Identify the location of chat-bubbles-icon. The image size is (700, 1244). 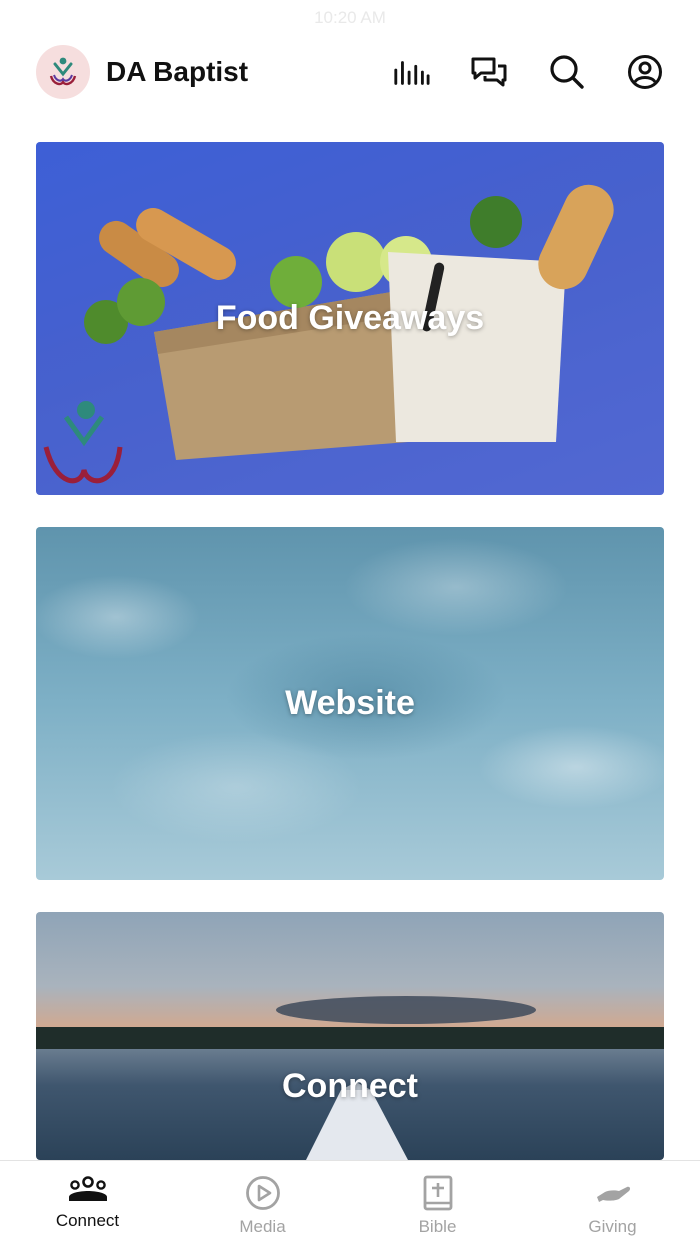
(489, 72).